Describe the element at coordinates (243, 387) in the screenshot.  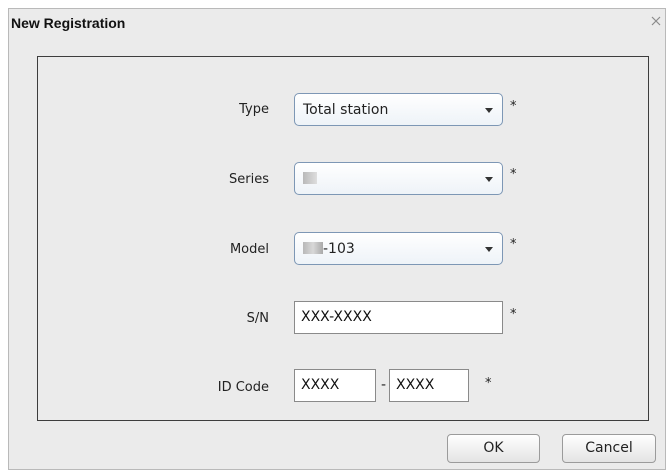
I see `id-code-label: ID Code` at that location.